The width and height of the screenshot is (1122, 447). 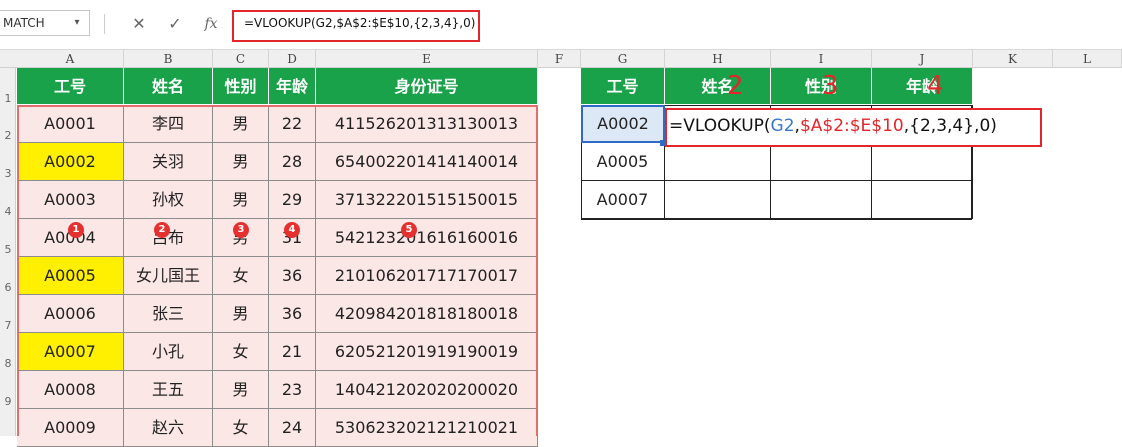 What do you see at coordinates (623, 123) in the screenshot?
I see `active-cell-value: A0002` at bounding box center [623, 123].